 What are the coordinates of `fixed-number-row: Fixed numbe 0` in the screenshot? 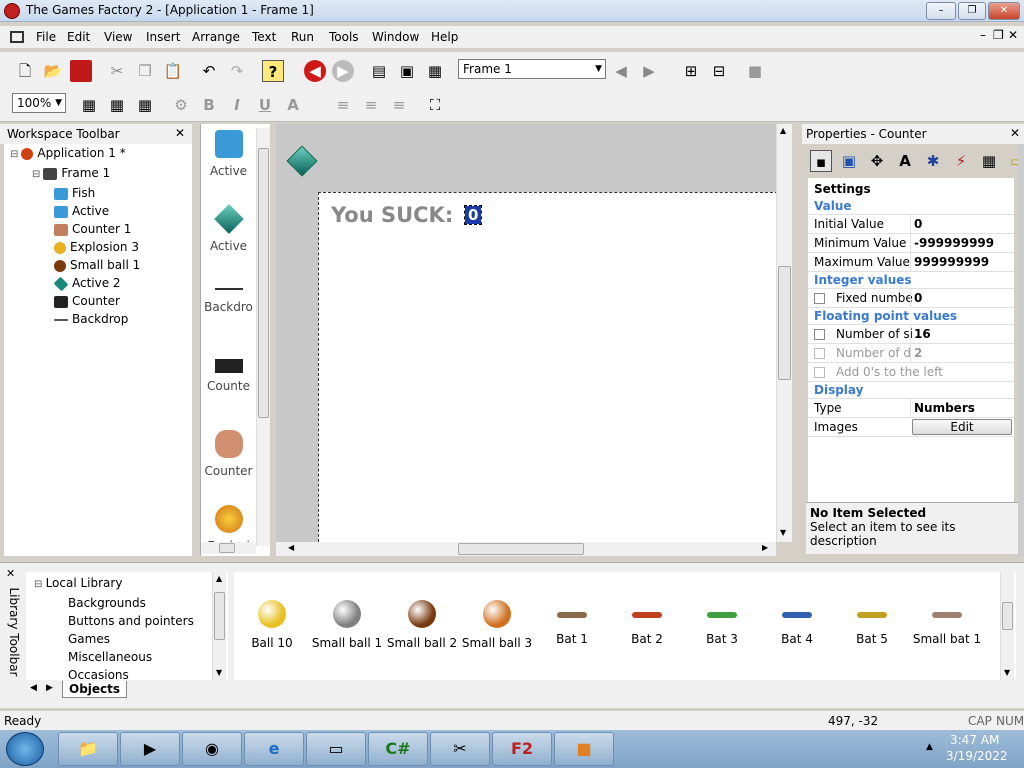 It's located at (911, 298).